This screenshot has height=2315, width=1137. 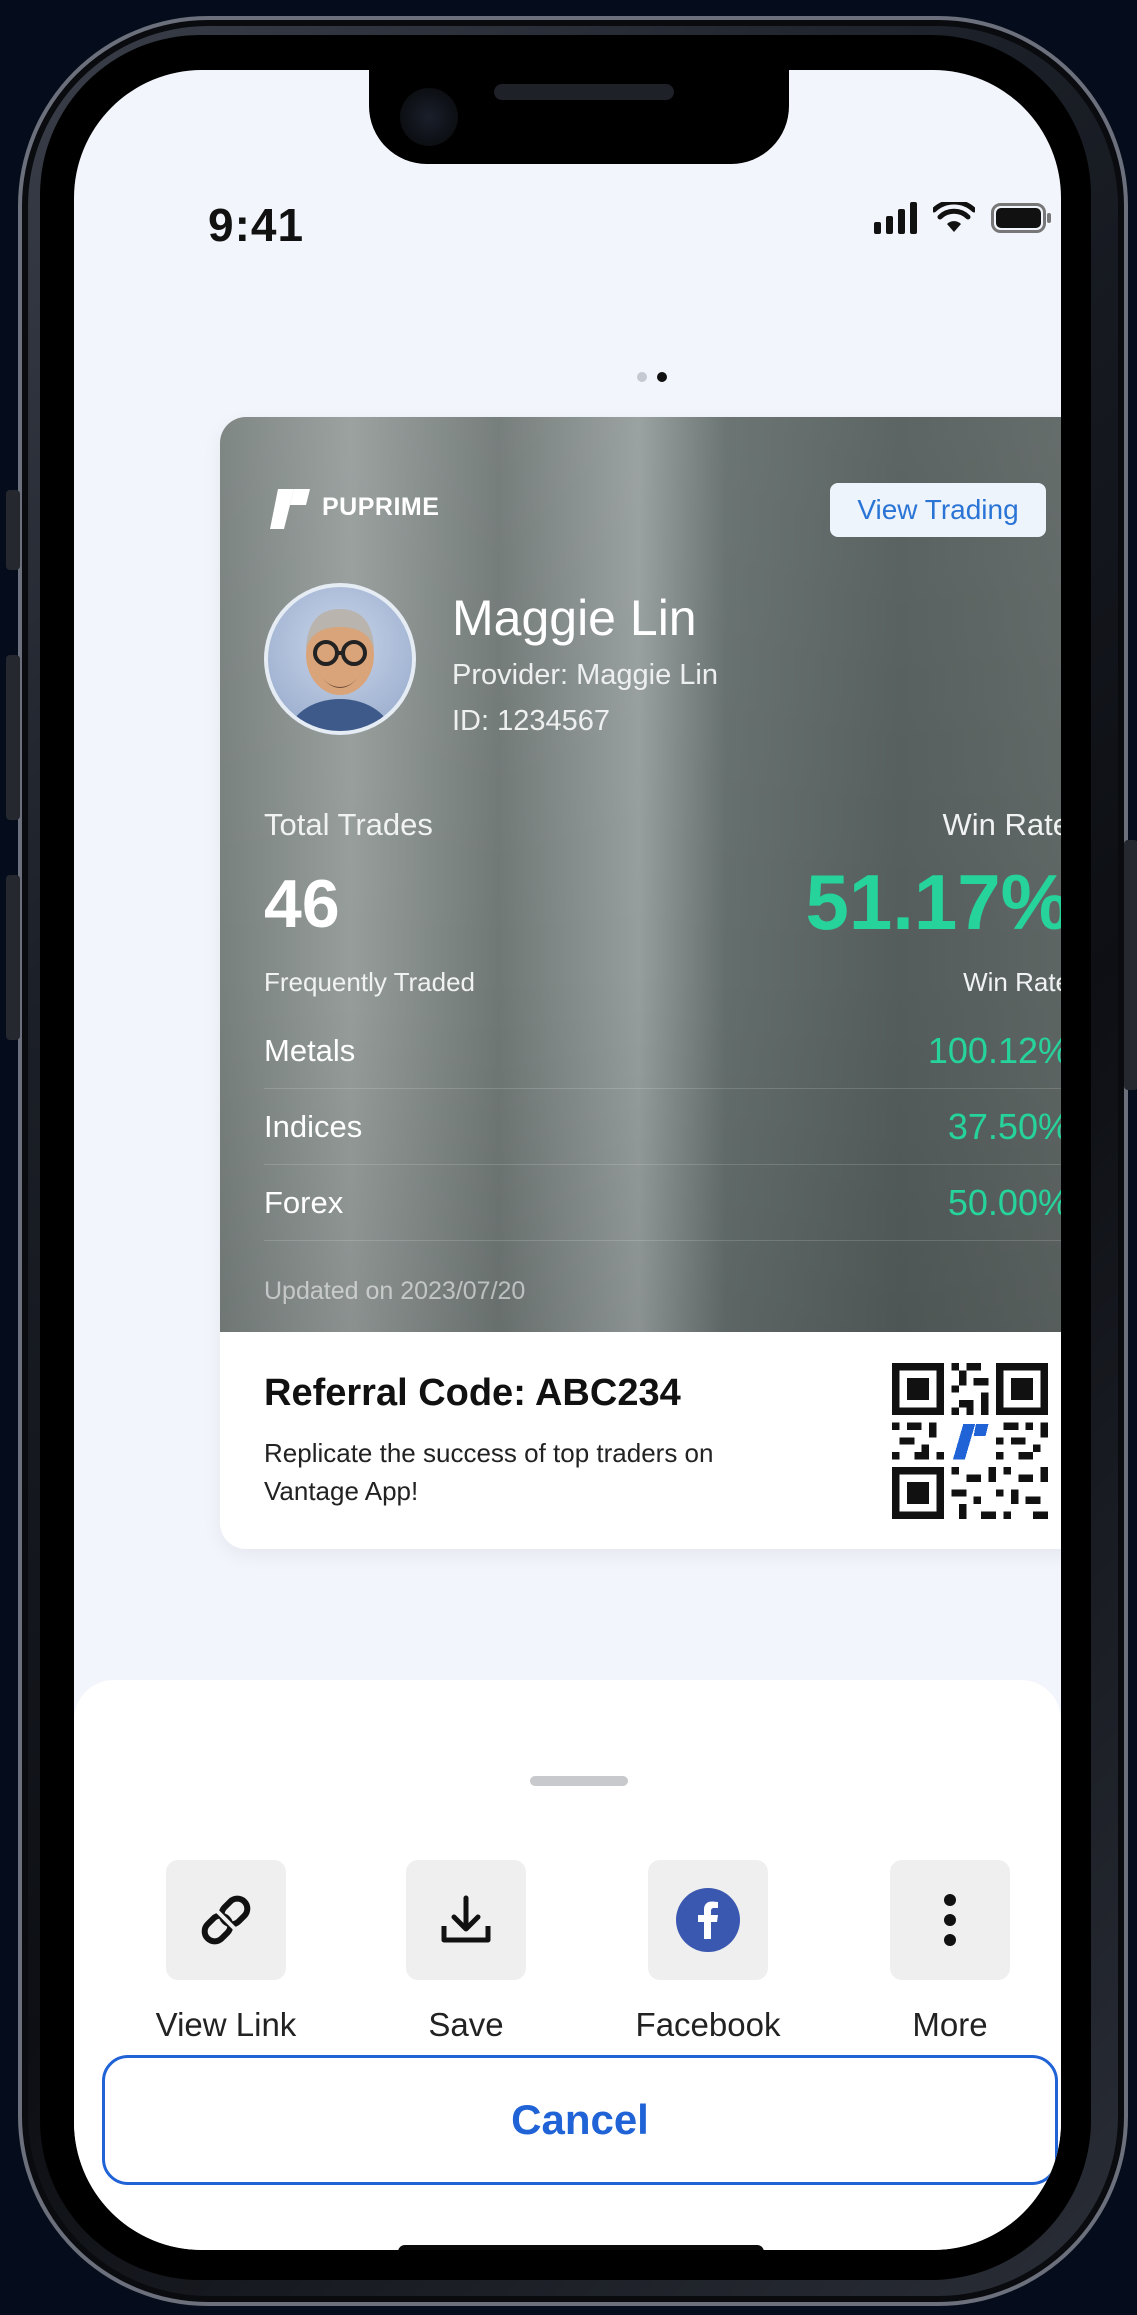 What do you see at coordinates (1001, 824) in the screenshot?
I see `win-rate-label: Win Rate` at bounding box center [1001, 824].